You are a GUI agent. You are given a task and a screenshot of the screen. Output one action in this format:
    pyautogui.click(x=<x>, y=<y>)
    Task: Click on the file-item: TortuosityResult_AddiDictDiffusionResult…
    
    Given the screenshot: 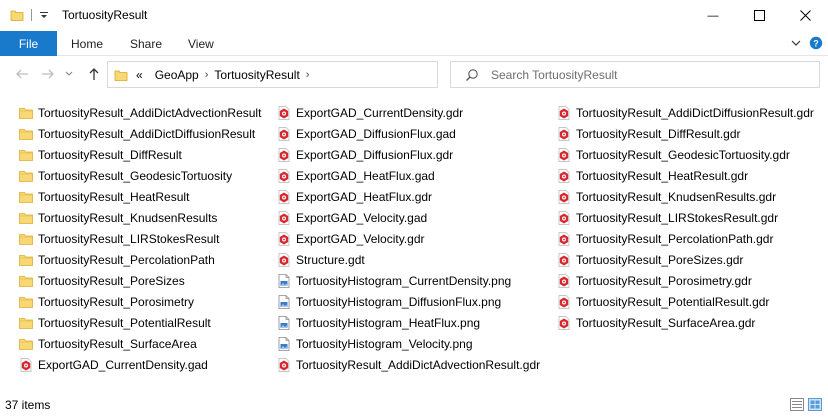 What is the action you would take?
    pyautogui.click(x=685, y=112)
    